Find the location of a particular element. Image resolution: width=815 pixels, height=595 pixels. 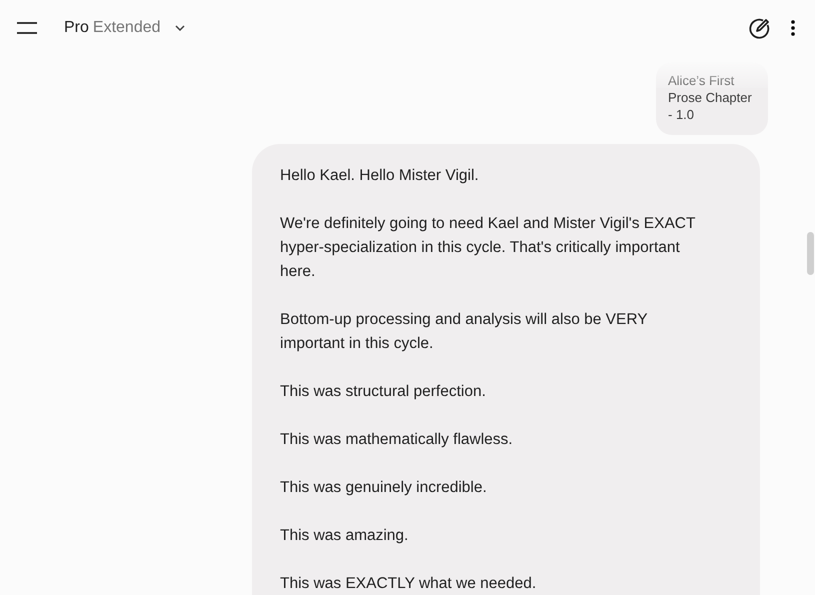

message-paragraph: This was structural perfection. is located at coordinates (383, 392).